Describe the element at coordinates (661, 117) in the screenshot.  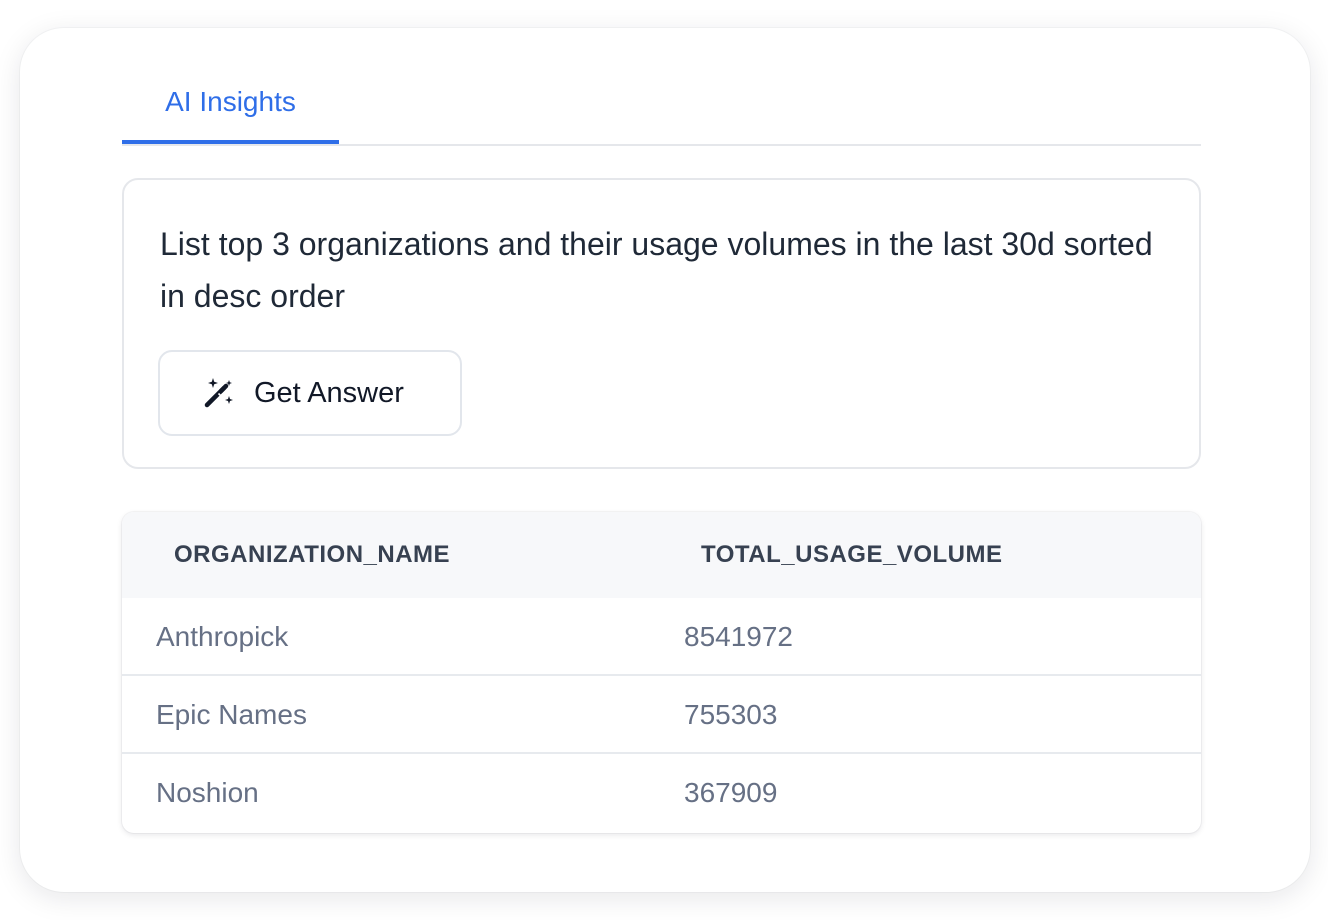
I see `tab-bar: AI Insights` at that location.